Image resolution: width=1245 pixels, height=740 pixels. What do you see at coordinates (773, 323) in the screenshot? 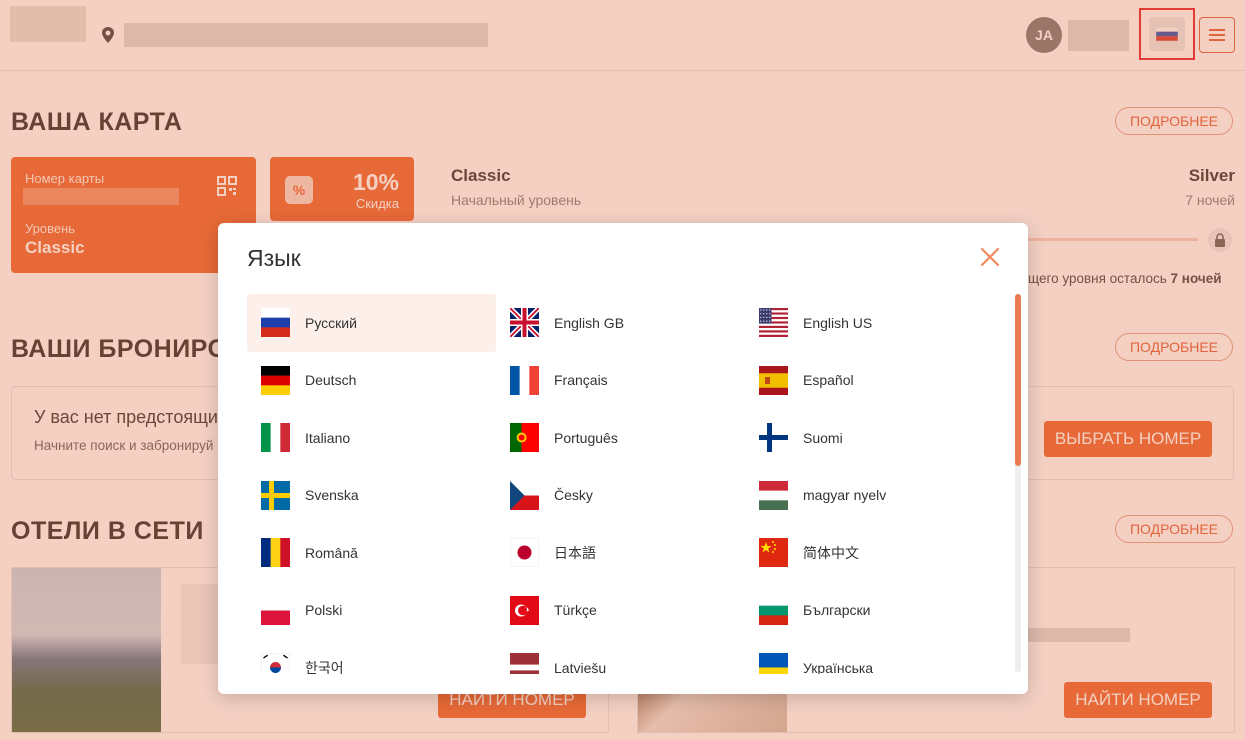
I see `flag-us-icon` at bounding box center [773, 323].